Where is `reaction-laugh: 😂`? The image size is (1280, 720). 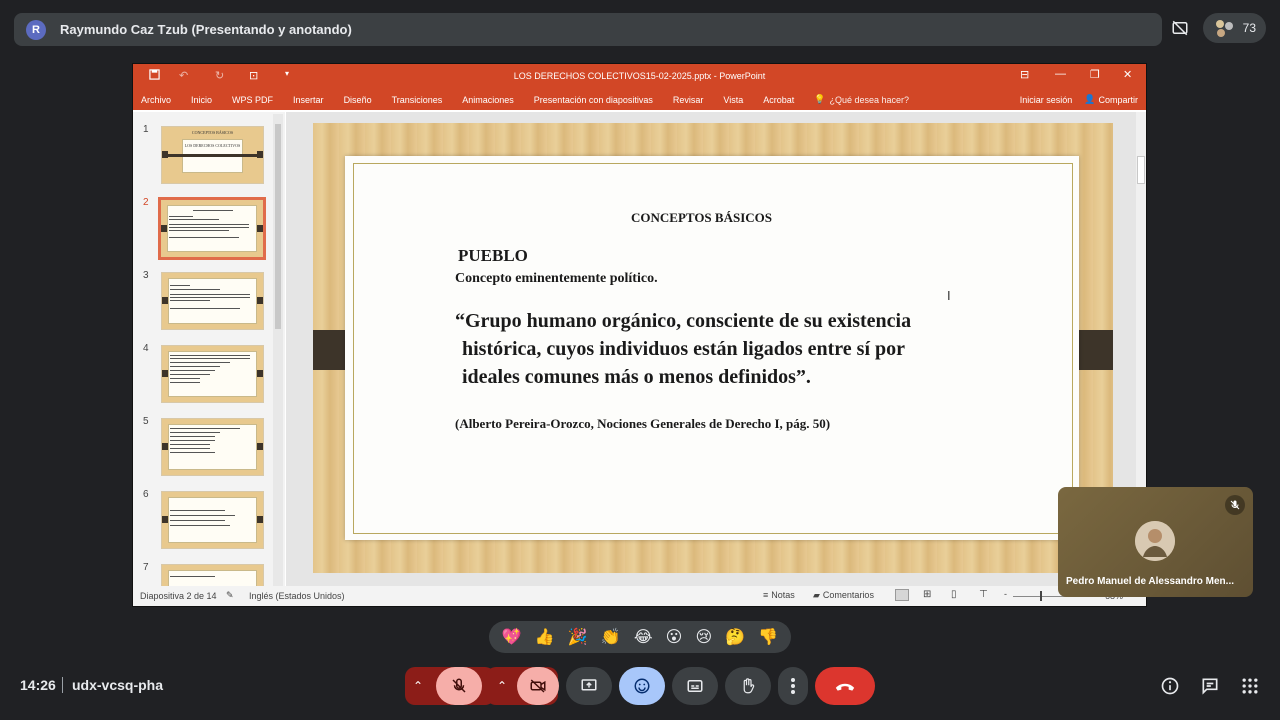 reaction-laugh: 😂 is located at coordinates (643, 637).